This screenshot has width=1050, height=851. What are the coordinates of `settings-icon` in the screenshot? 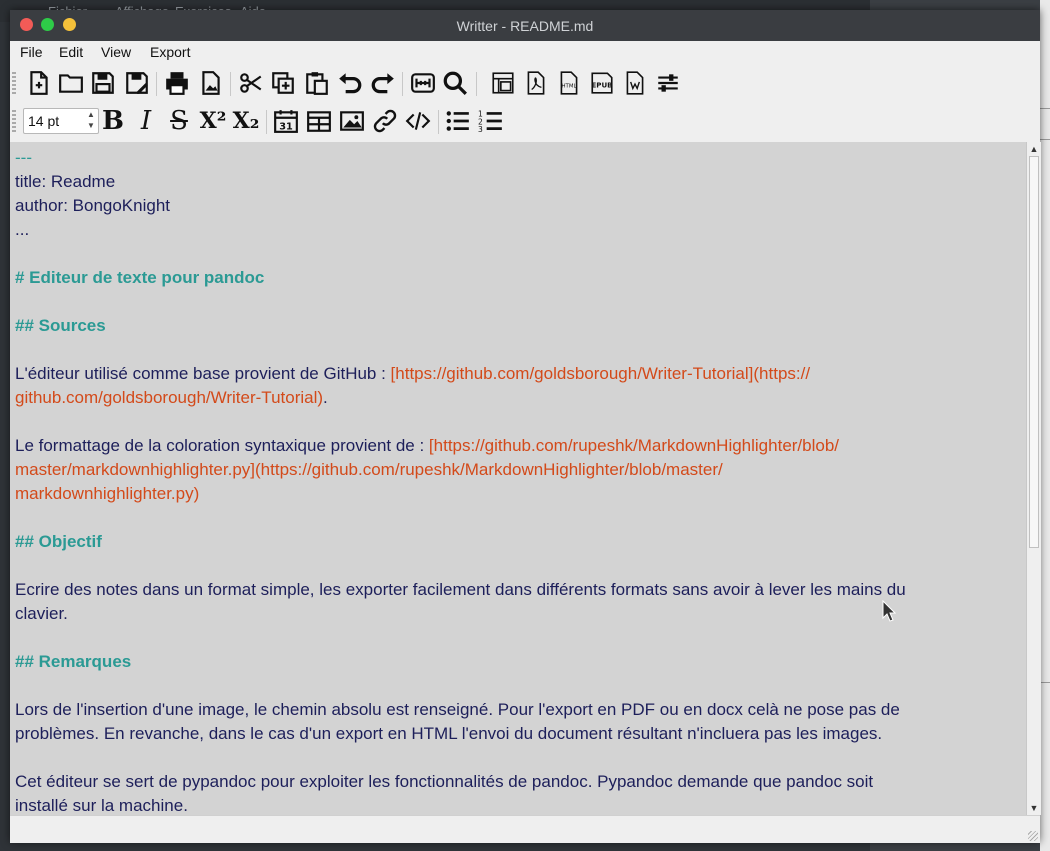 It's located at (668, 83).